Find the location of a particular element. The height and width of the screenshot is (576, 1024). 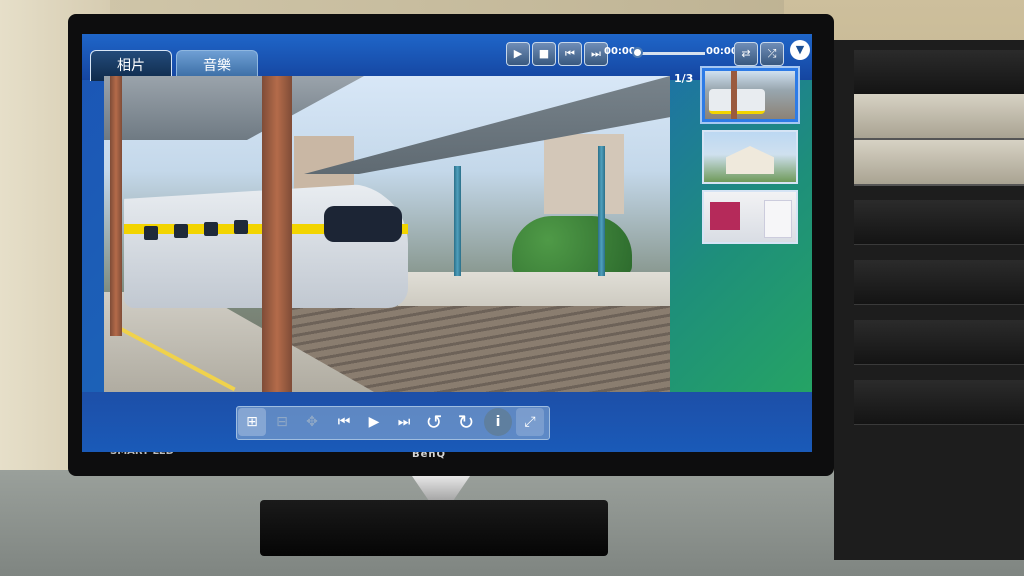

shuffle-icon: ⤮ is located at coordinates (772, 53).